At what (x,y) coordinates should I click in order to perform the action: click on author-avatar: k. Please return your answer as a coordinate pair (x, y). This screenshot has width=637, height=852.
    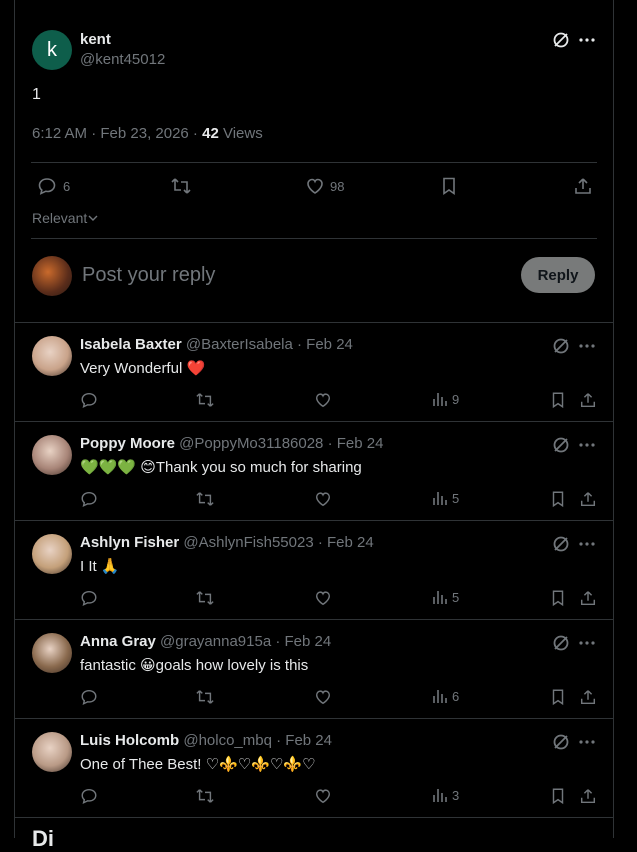
    Looking at the image, I should click on (52, 50).